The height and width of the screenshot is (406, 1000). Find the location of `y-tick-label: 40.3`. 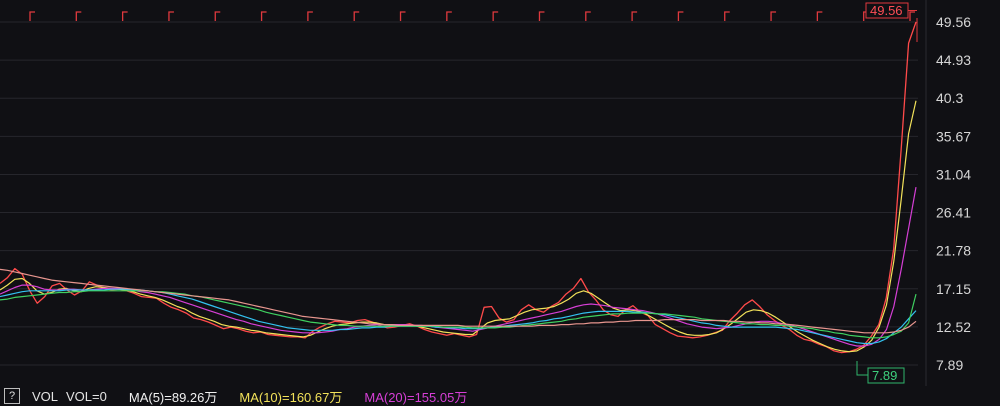

y-tick-label: 40.3 is located at coordinates (949, 98).